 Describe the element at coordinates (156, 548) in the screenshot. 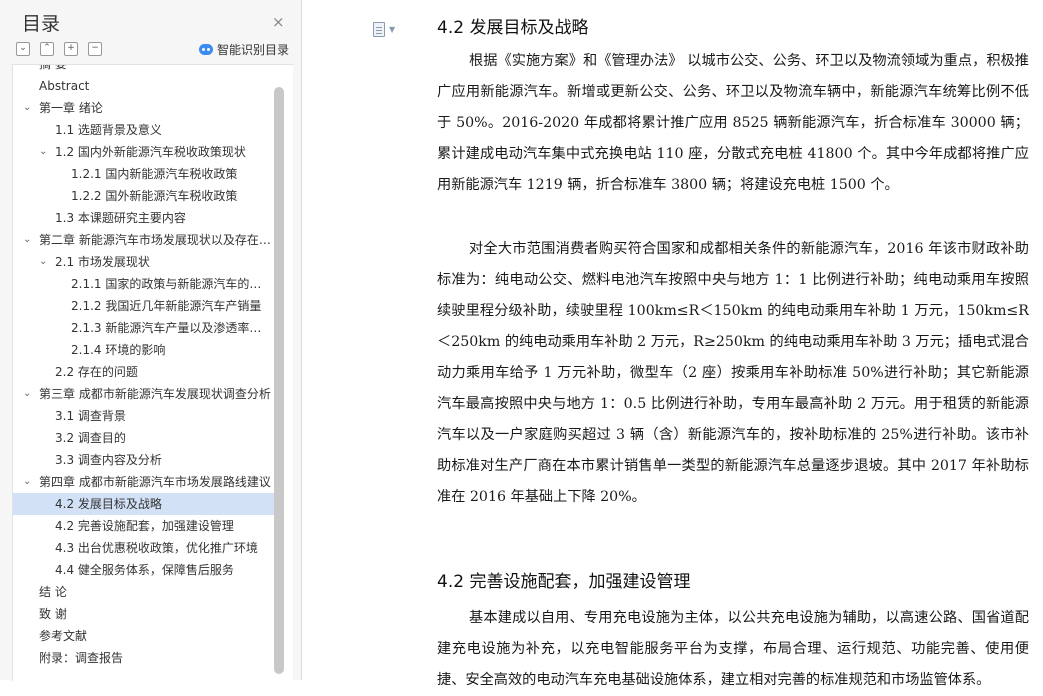

I see `toc-item-label: 4.3 出台优惠税收政策，优化推广环境` at that location.